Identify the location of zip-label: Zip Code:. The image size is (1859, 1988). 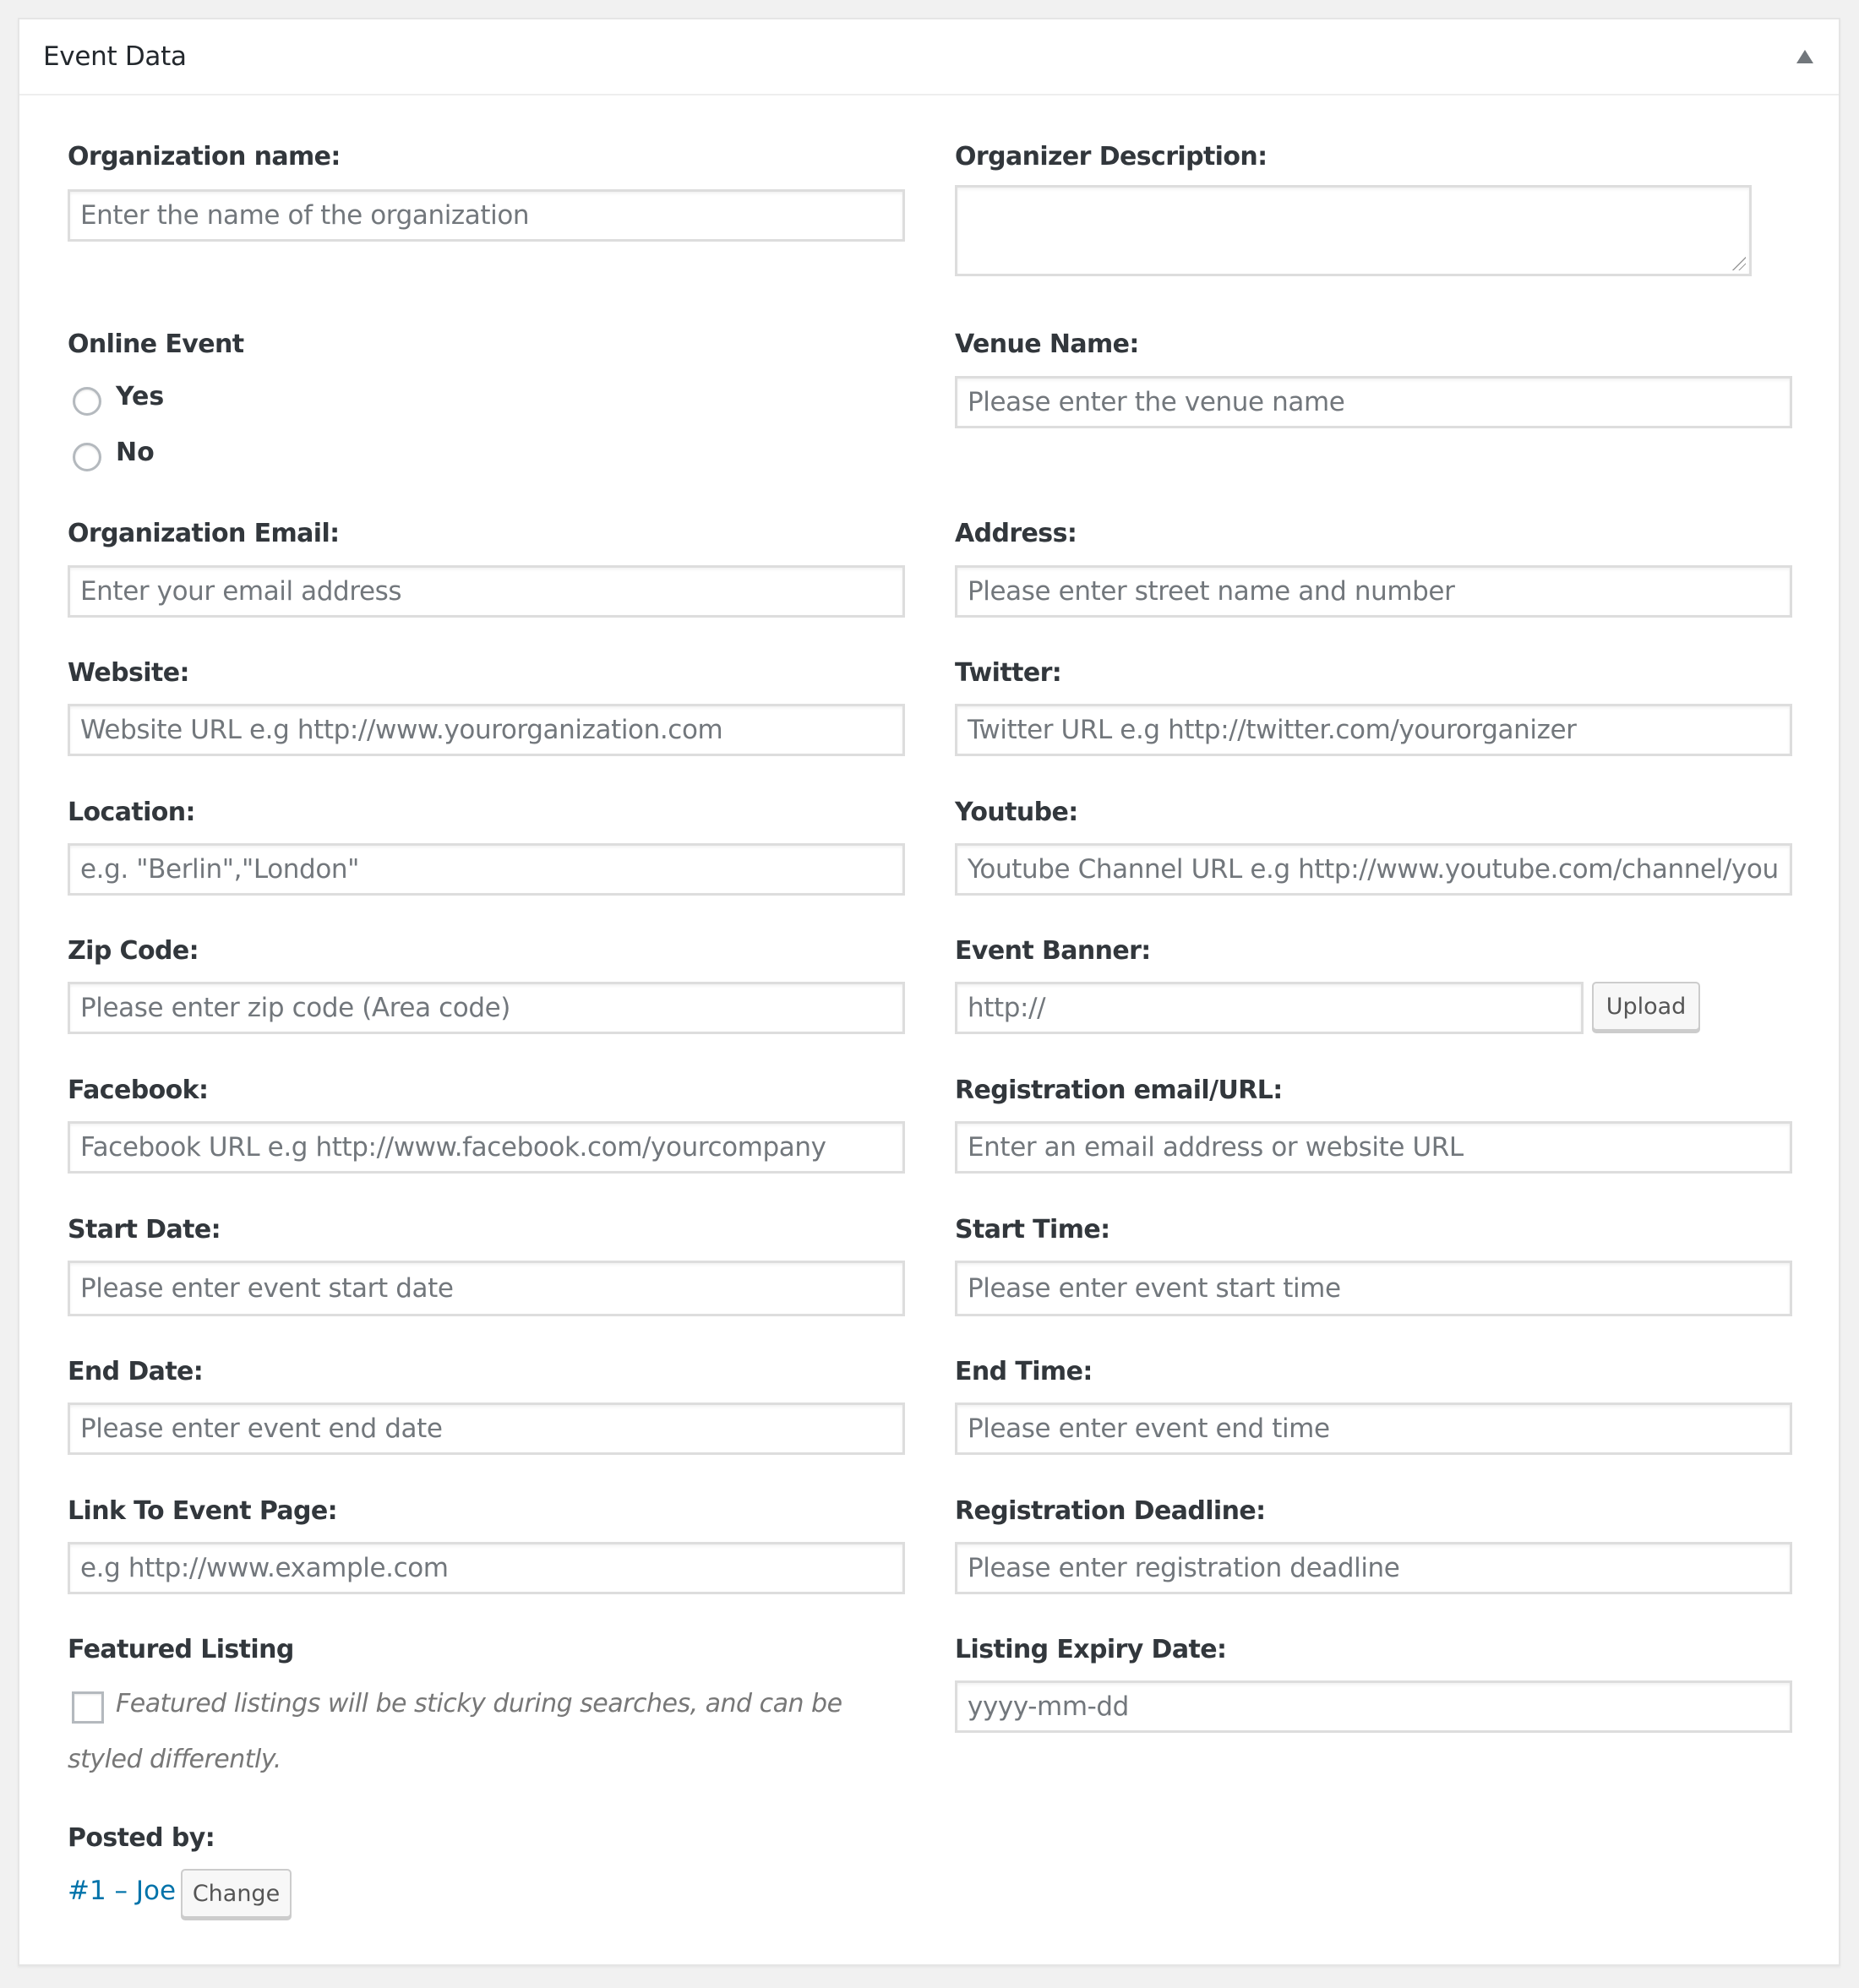
(133, 951).